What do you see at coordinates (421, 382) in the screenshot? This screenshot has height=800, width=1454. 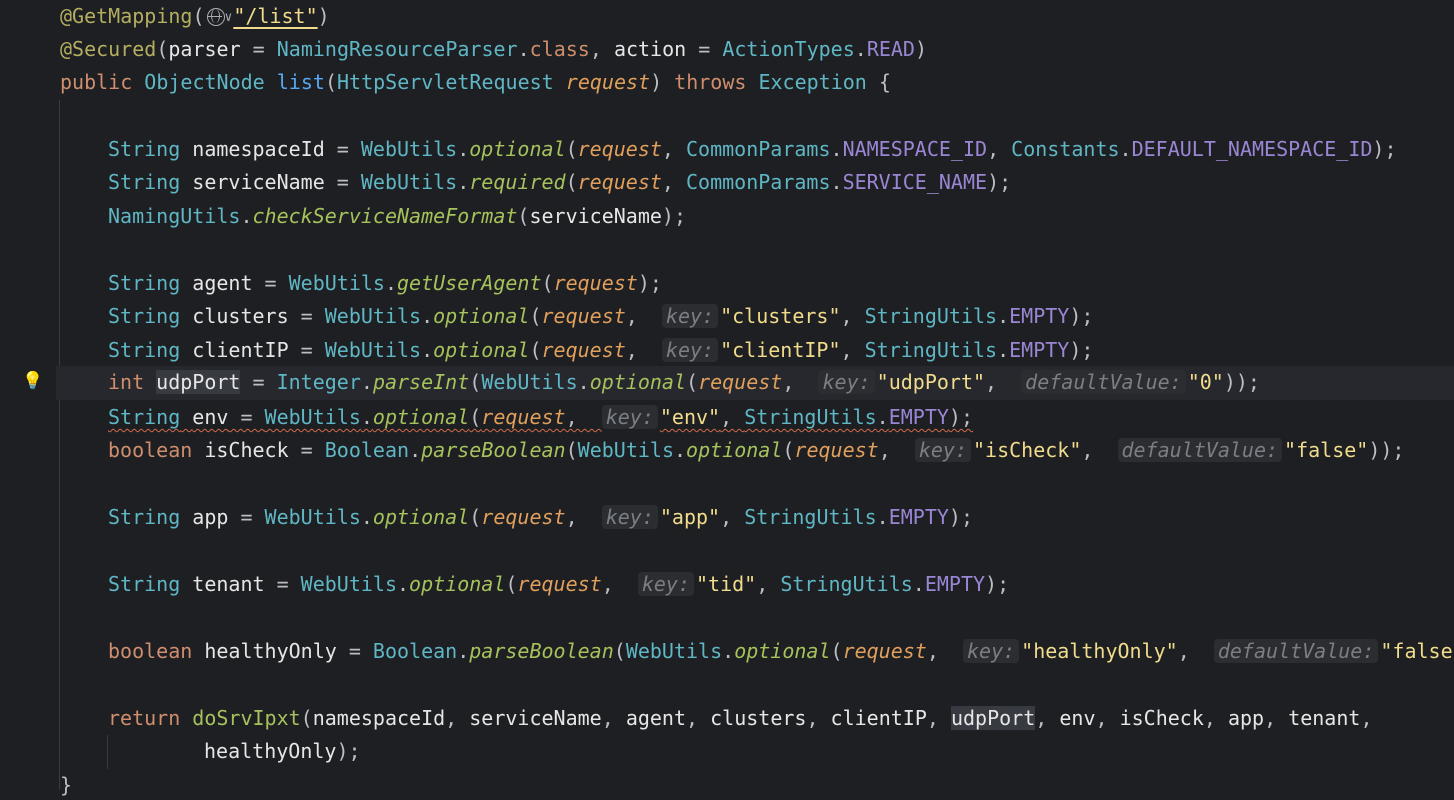 I see `method-call: parseInt` at bounding box center [421, 382].